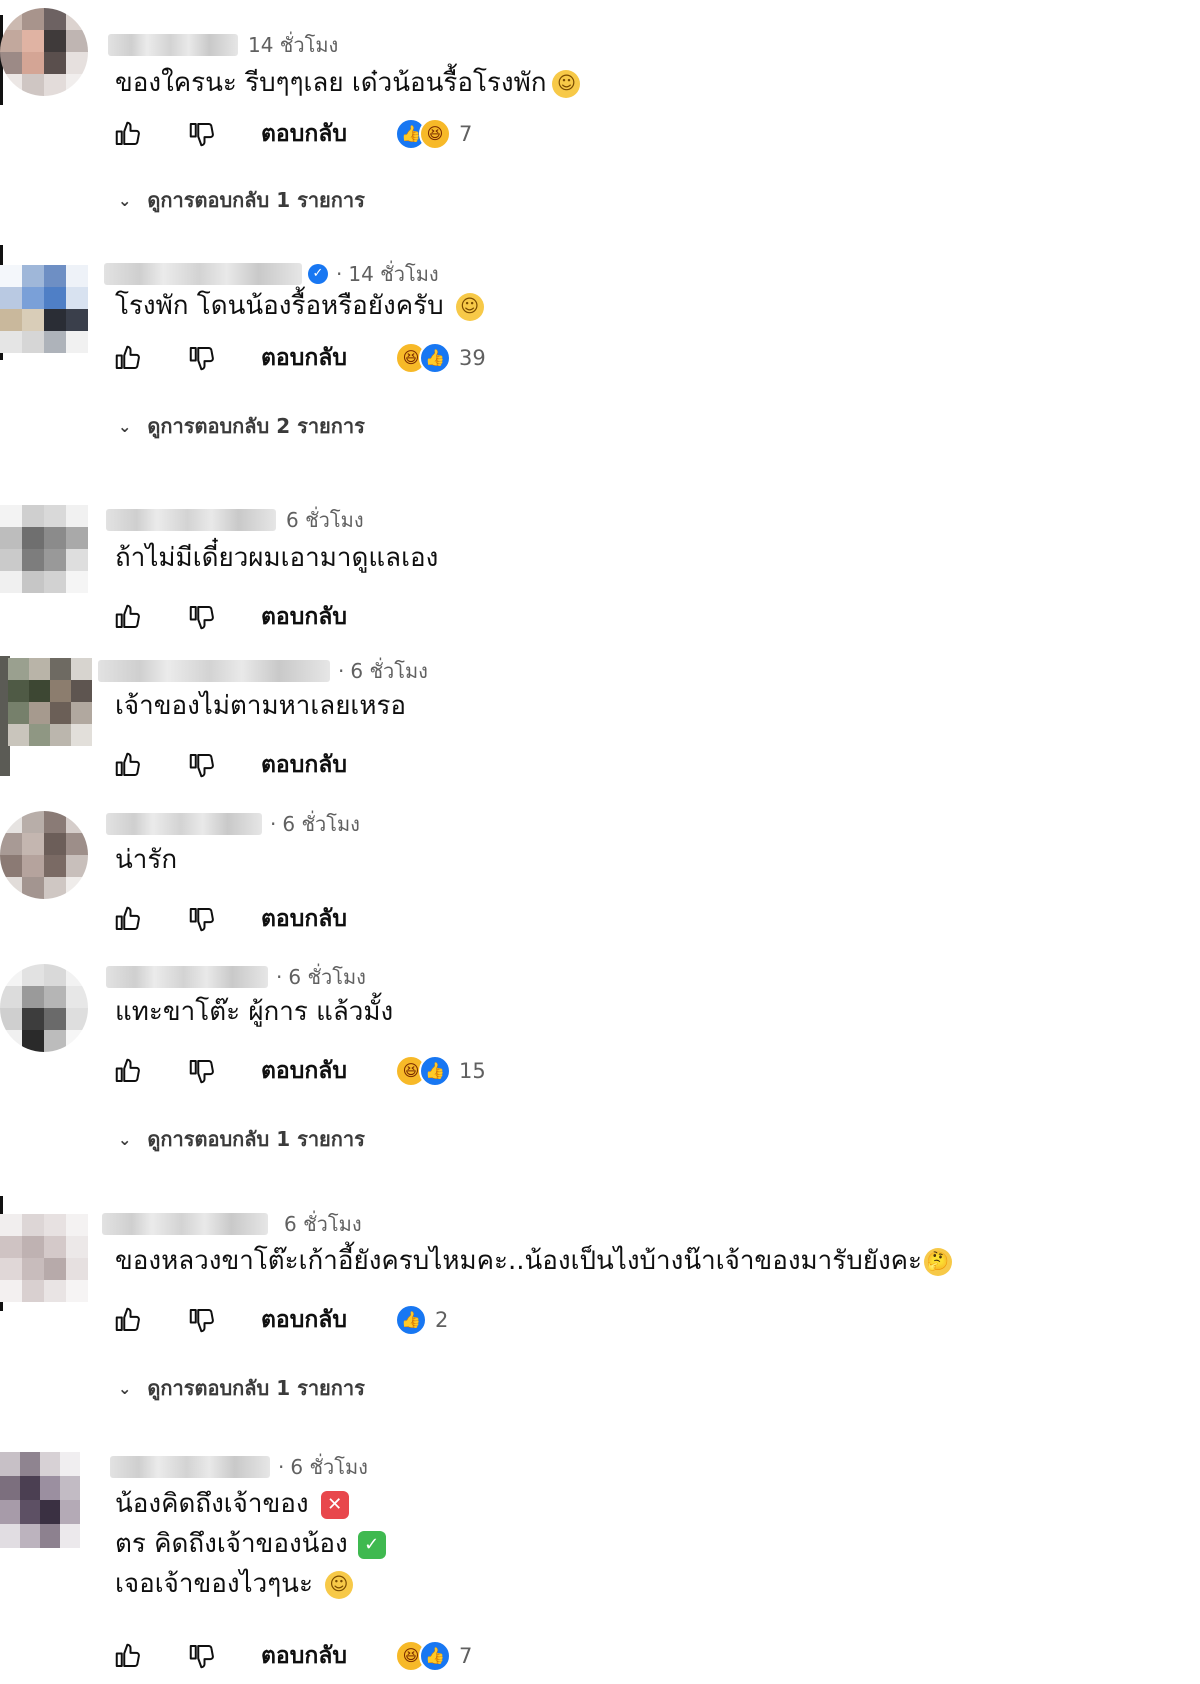 This screenshot has height=1684, width=1200. What do you see at coordinates (469, 306) in the screenshot?
I see `grin-emoji-icon: ☺` at bounding box center [469, 306].